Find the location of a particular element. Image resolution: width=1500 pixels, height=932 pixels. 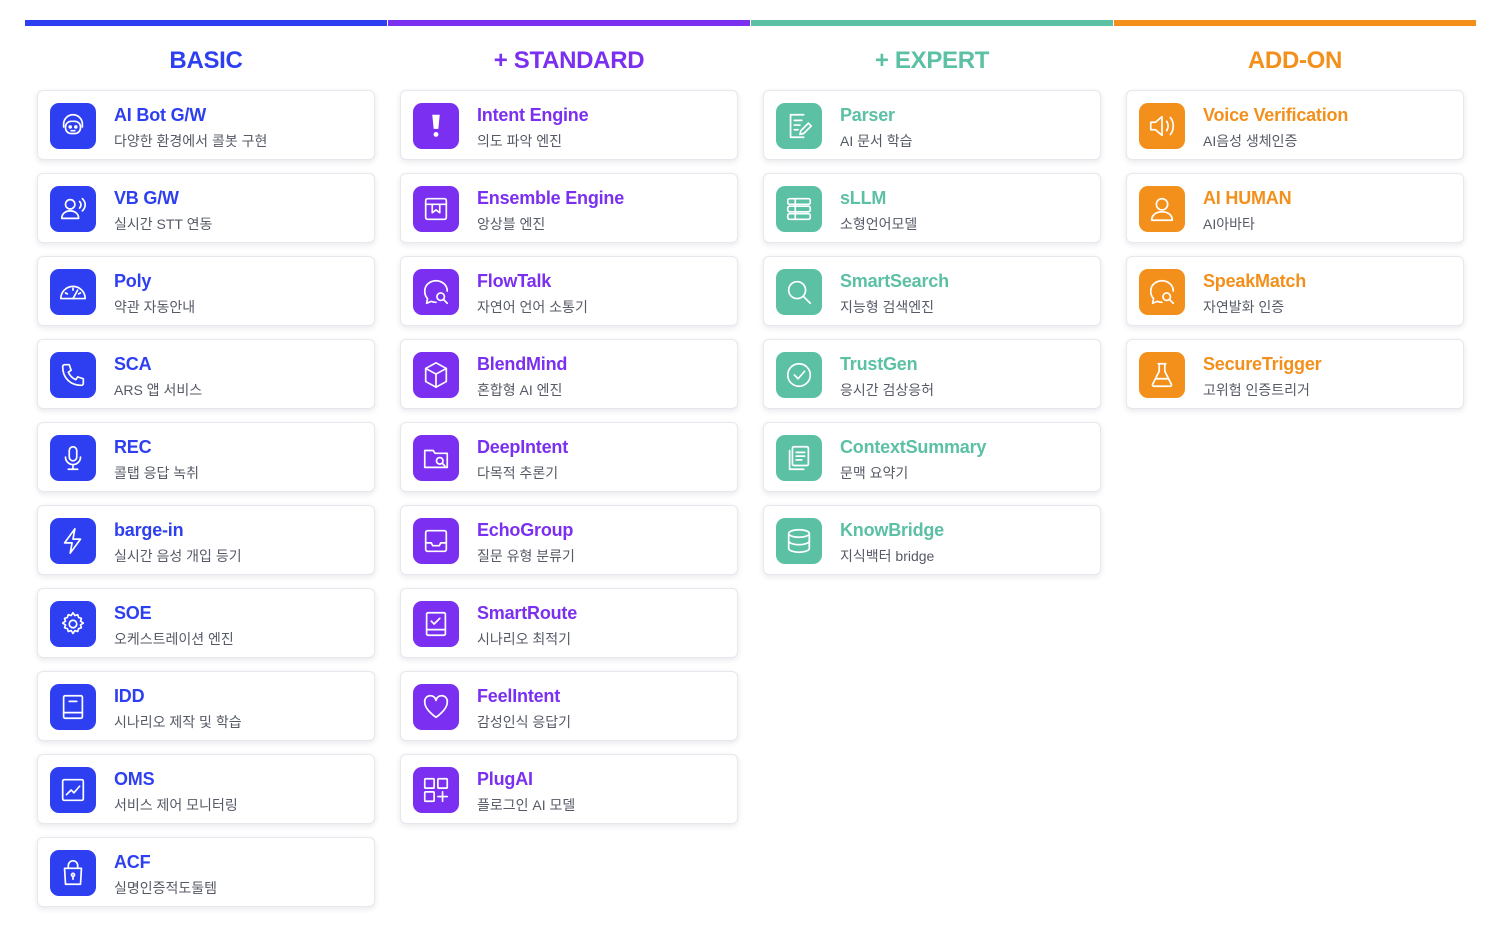

column-title: + STANDARD is located at coordinates (569, 60).